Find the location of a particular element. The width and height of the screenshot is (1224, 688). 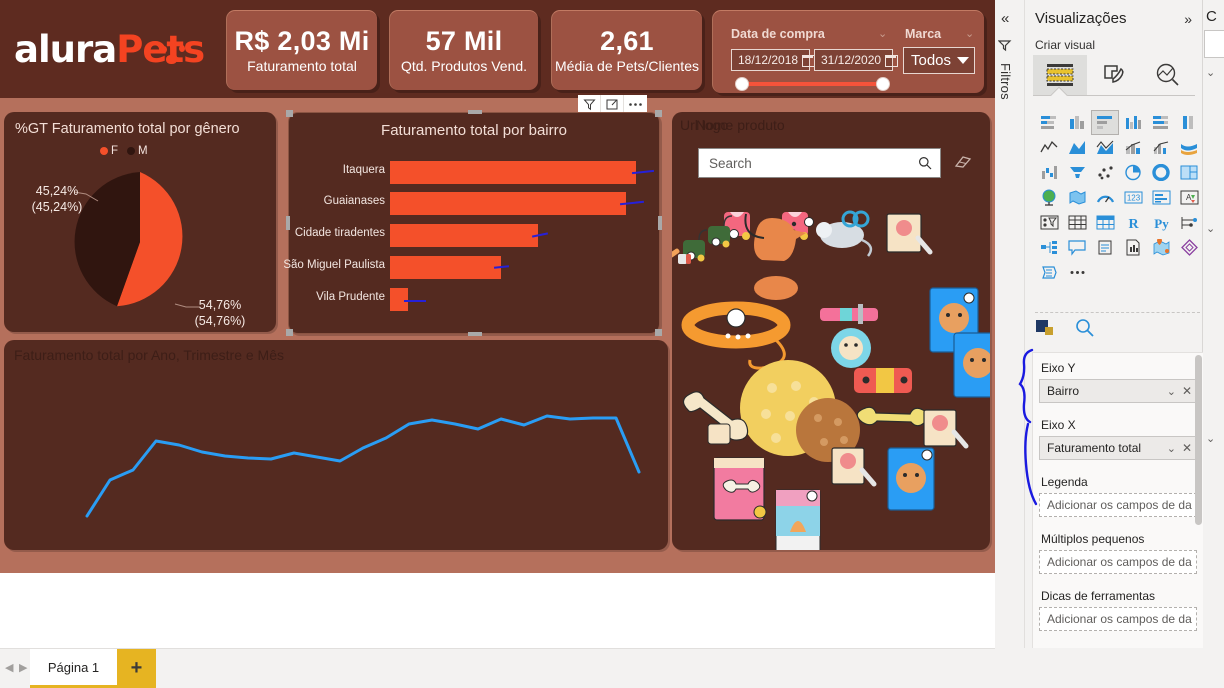

viz-stacked-area-chart-icon is located at coordinates (1105, 147).